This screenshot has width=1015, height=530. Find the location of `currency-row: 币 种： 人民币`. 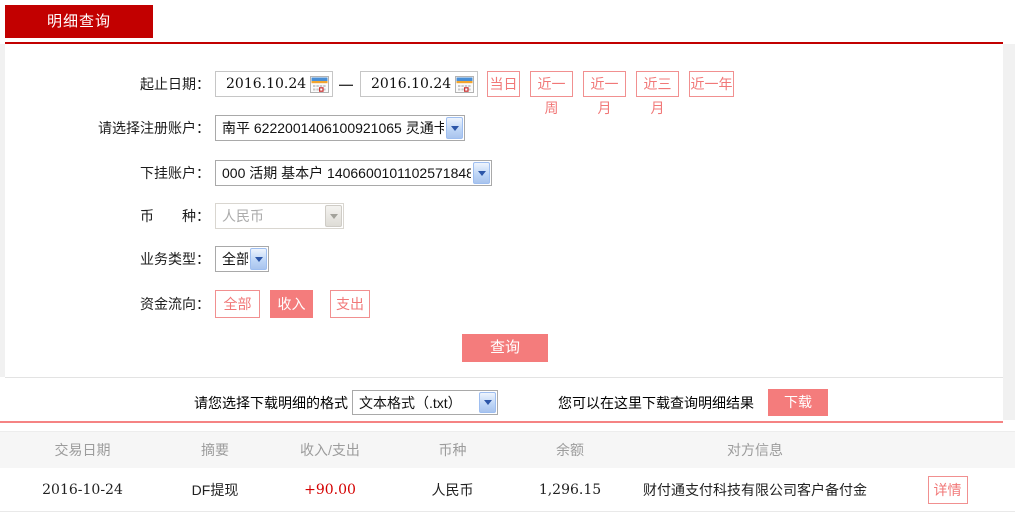

currency-row: 币 种： 人民币 is located at coordinates (507, 217).